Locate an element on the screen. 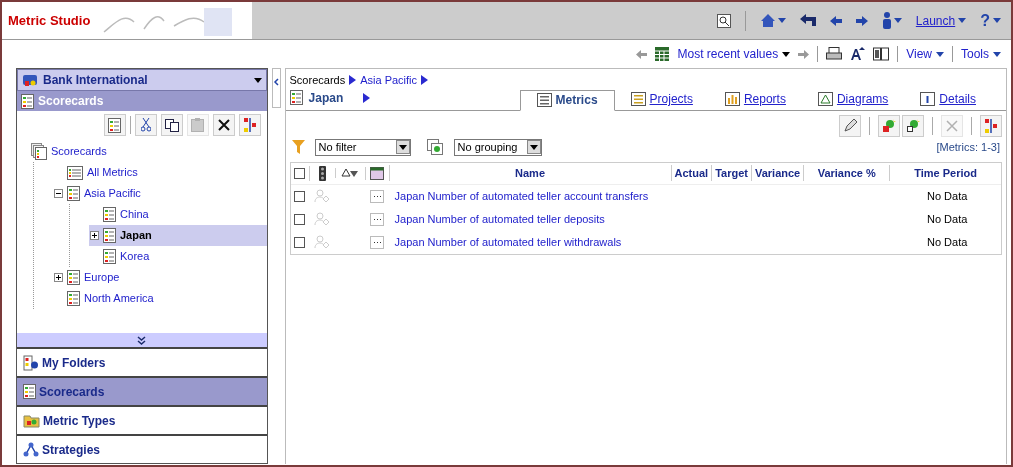 This screenshot has height=467, width=1013. trend-icon is located at coordinates (350, 173).